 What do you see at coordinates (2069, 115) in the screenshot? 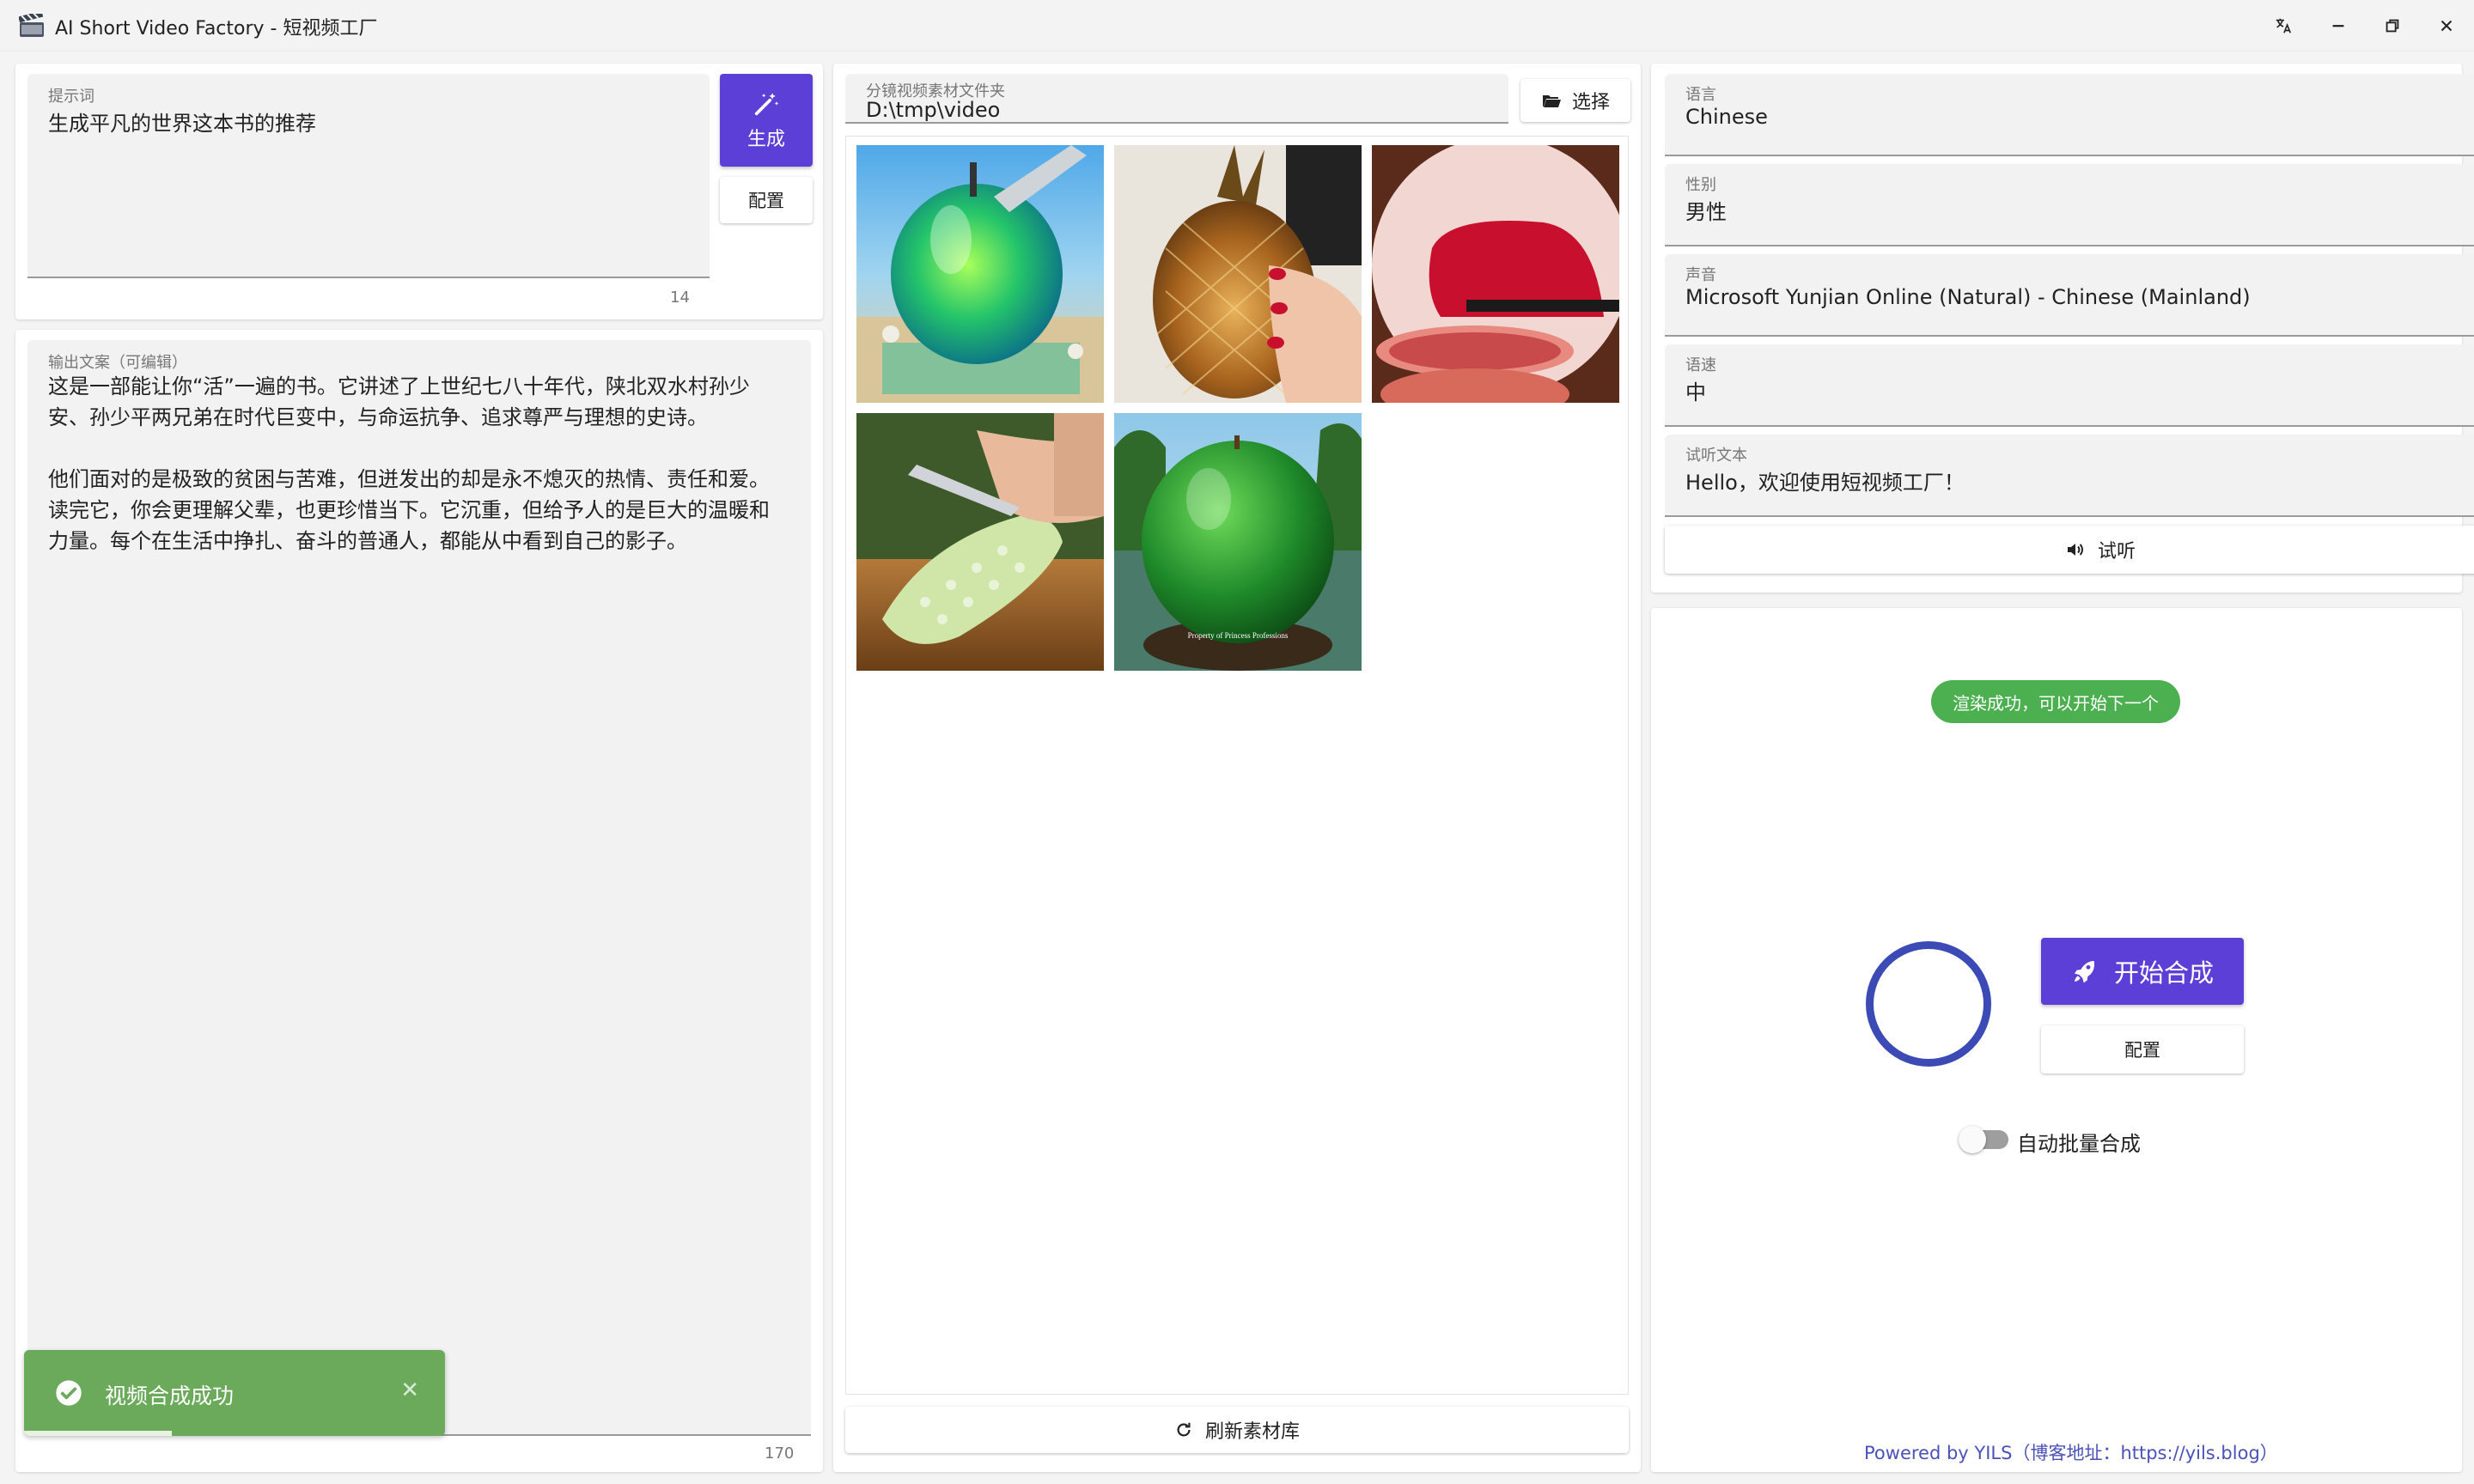
I see `language-select: 语言 Chinese` at bounding box center [2069, 115].